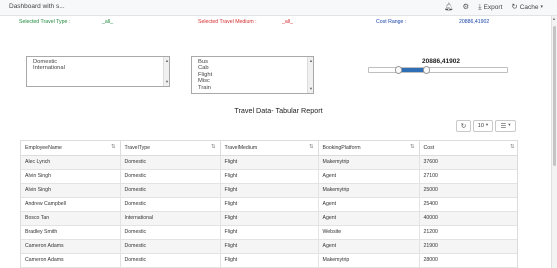  What do you see at coordinates (252, 75) in the screenshot?
I see `travel-medium-listbox: Bus Cab Flight Misc Train ▲ ▼` at bounding box center [252, 75].